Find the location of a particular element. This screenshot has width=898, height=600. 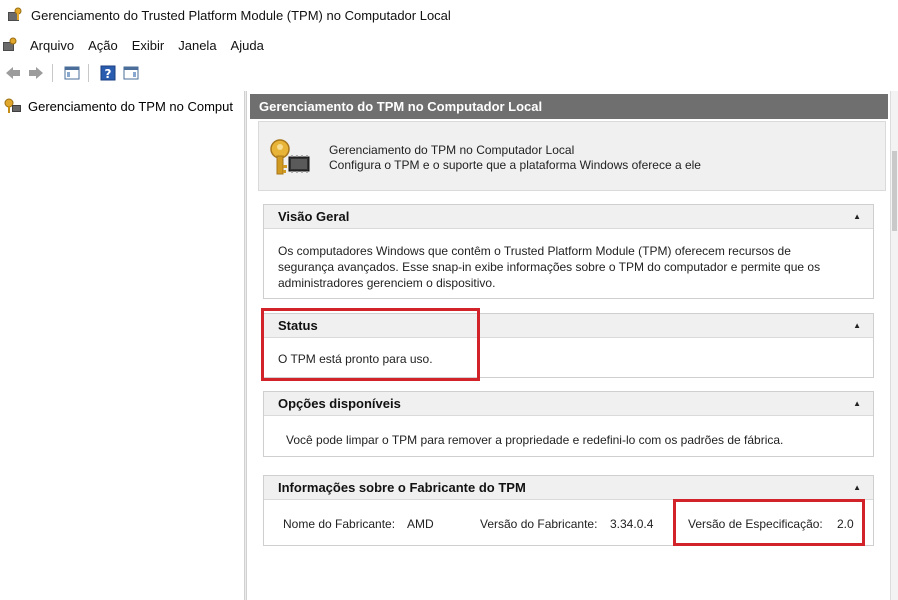

forward-arrow-icon is located at coordinates (36, 73).